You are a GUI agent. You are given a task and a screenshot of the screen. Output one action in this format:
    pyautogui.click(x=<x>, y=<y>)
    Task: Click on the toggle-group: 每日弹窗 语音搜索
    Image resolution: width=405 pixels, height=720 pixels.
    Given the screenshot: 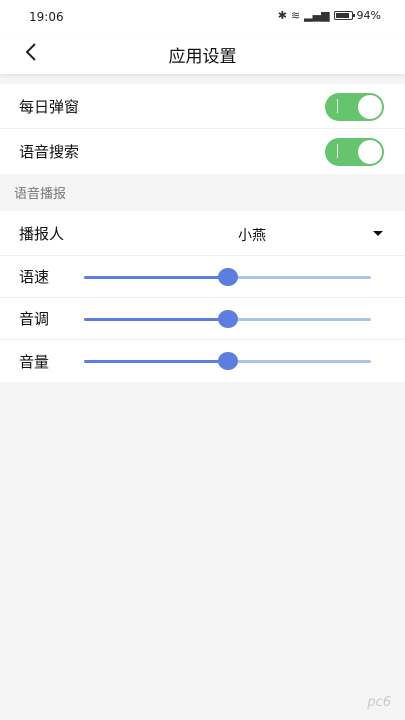 What is the action you would take?
    pyautogui.click(x=202, y=129)
    